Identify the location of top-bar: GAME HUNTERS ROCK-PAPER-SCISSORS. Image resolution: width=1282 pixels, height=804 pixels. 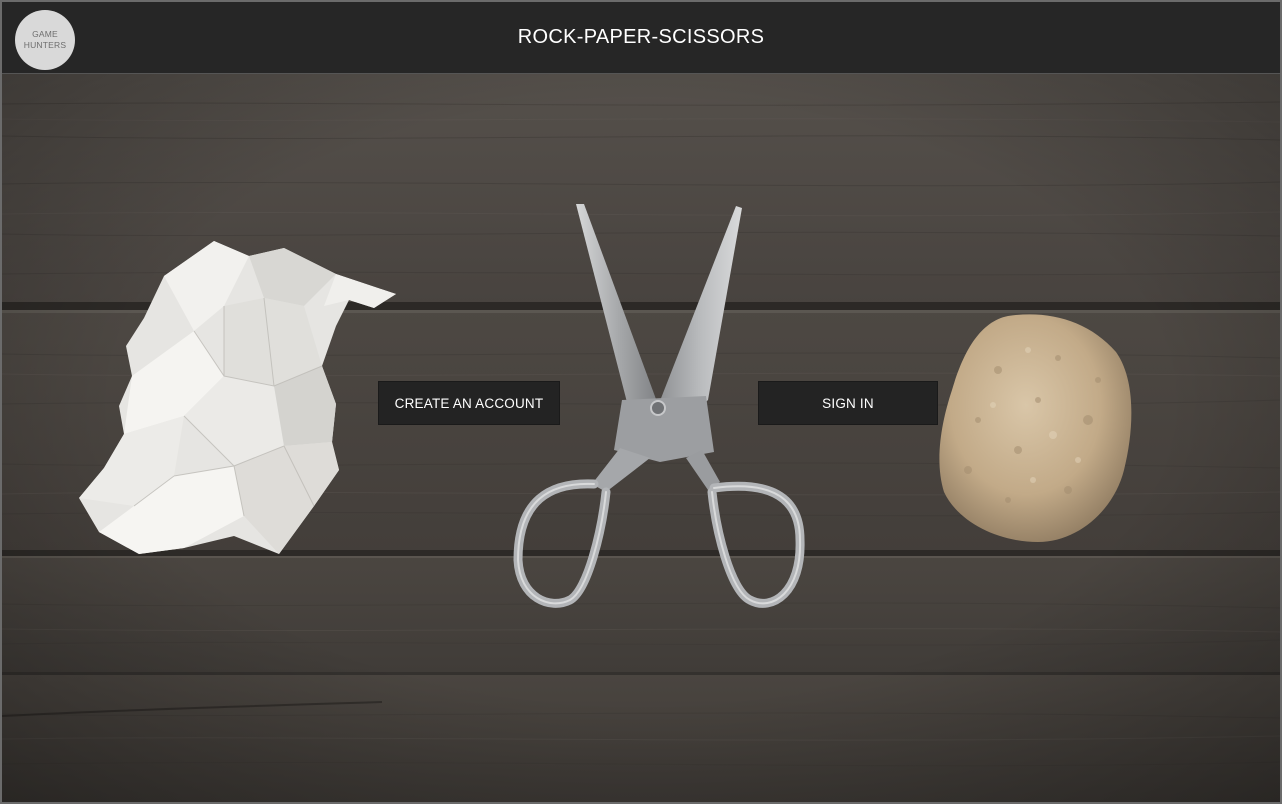
(641, 38).